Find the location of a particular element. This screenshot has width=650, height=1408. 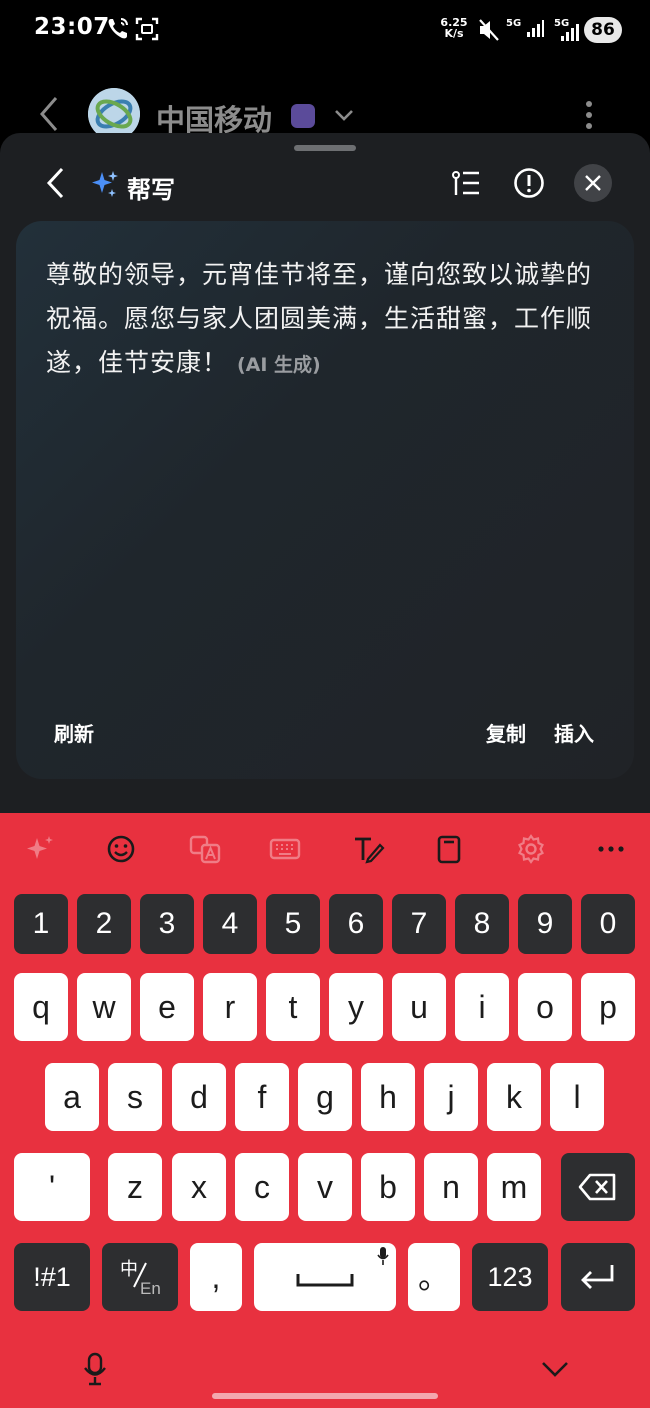

key-label: 2 is located at coordinates (104, 923).